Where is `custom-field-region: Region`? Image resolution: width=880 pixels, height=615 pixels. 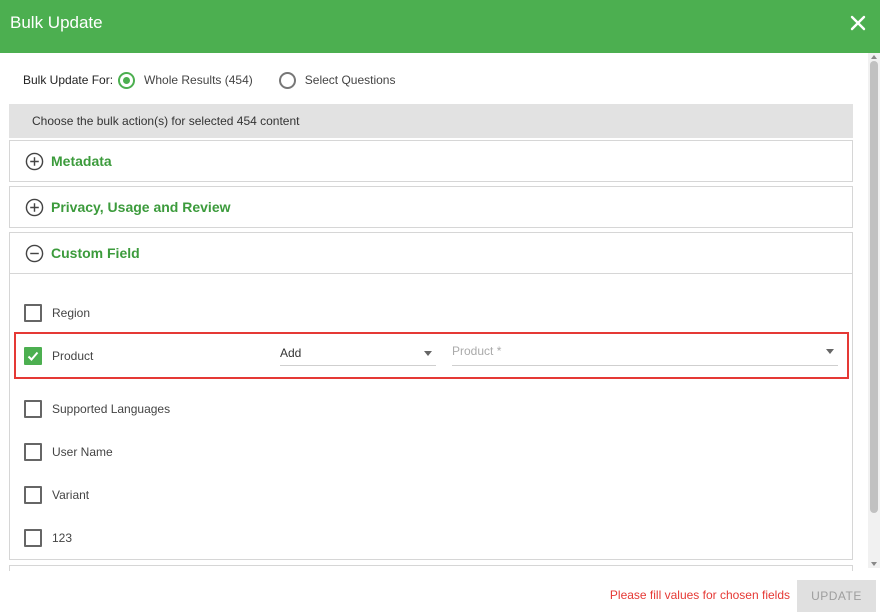
custom-field-region: Region is located at coordinates (57, 313).